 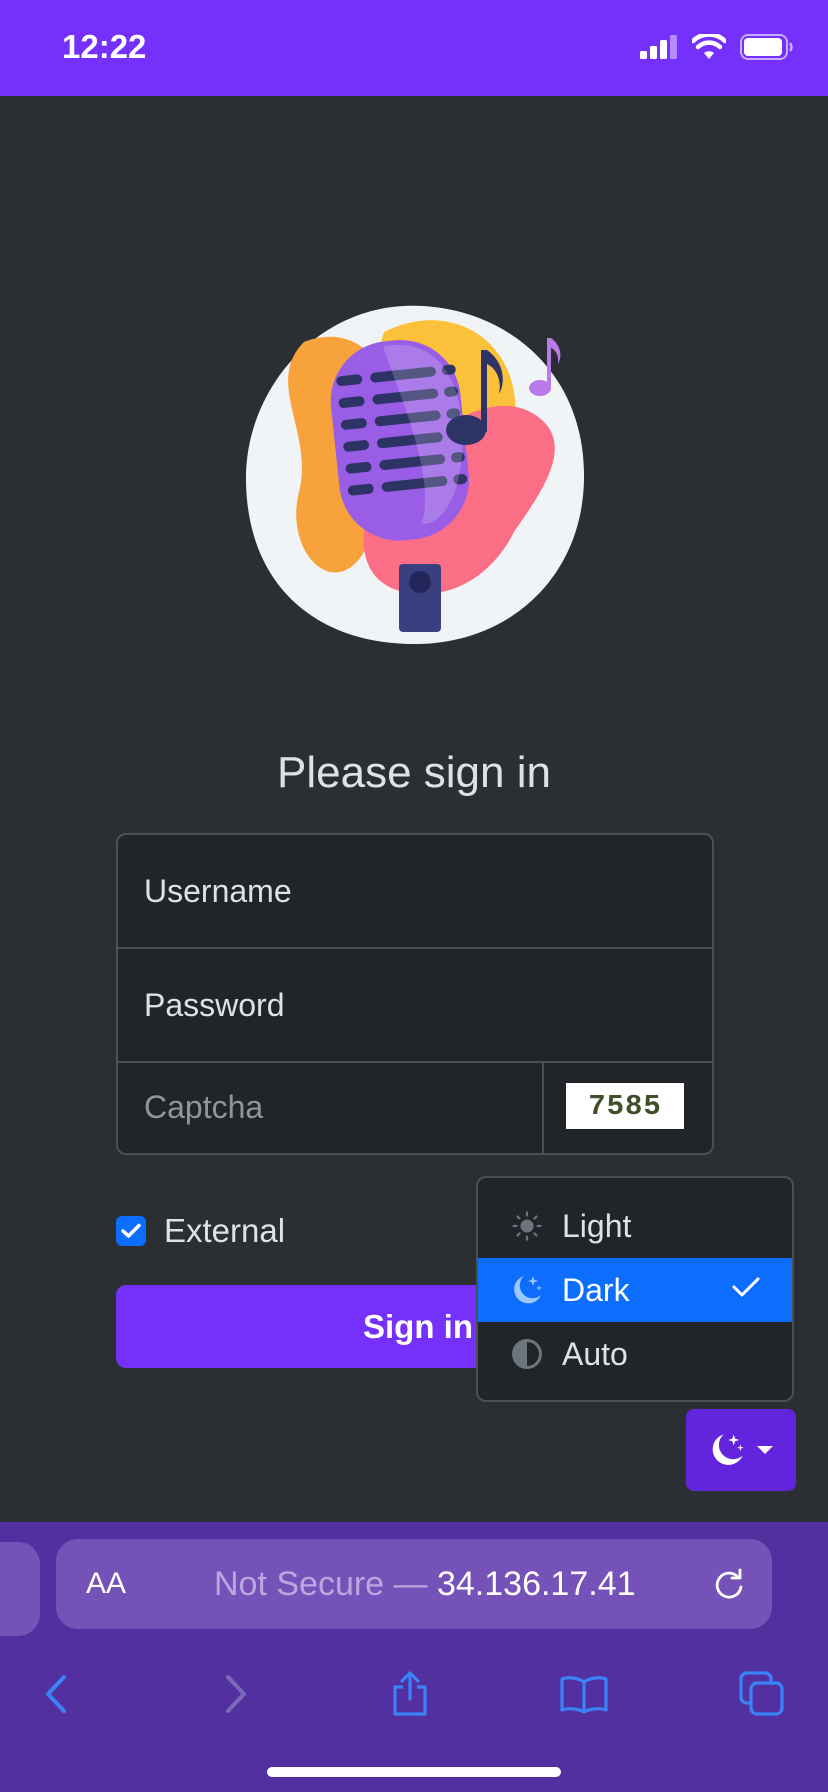 I want to click on back-button, so click(x=56, y=1694).